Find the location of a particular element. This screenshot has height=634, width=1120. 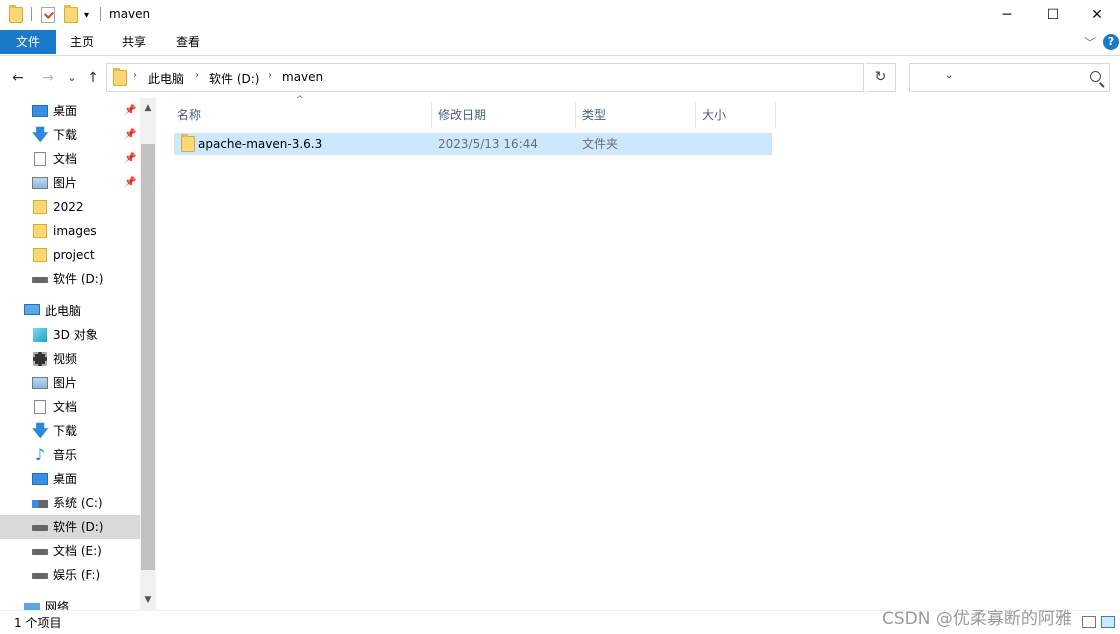

sidebar-item-documents: 文档 📌 is located at coordinates (70, 159).